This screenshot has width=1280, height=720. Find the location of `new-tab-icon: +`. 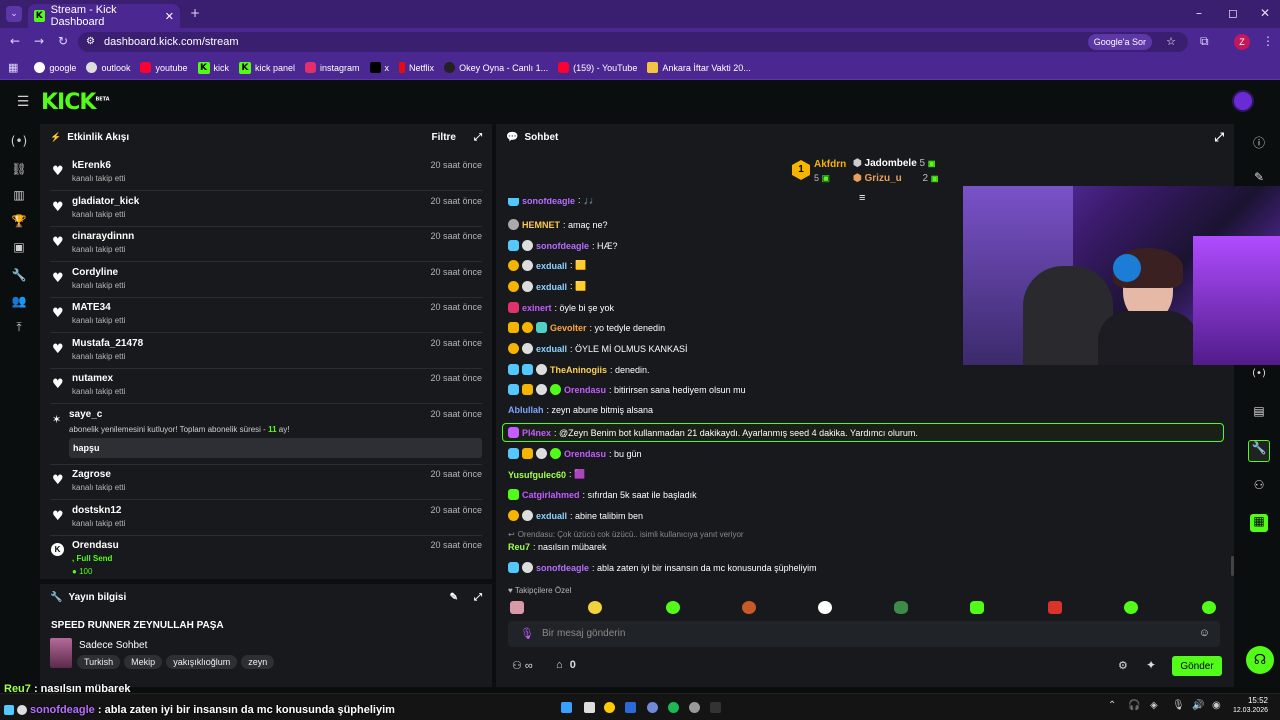

new-tab-icon: + is located at coordinates (195, 13).